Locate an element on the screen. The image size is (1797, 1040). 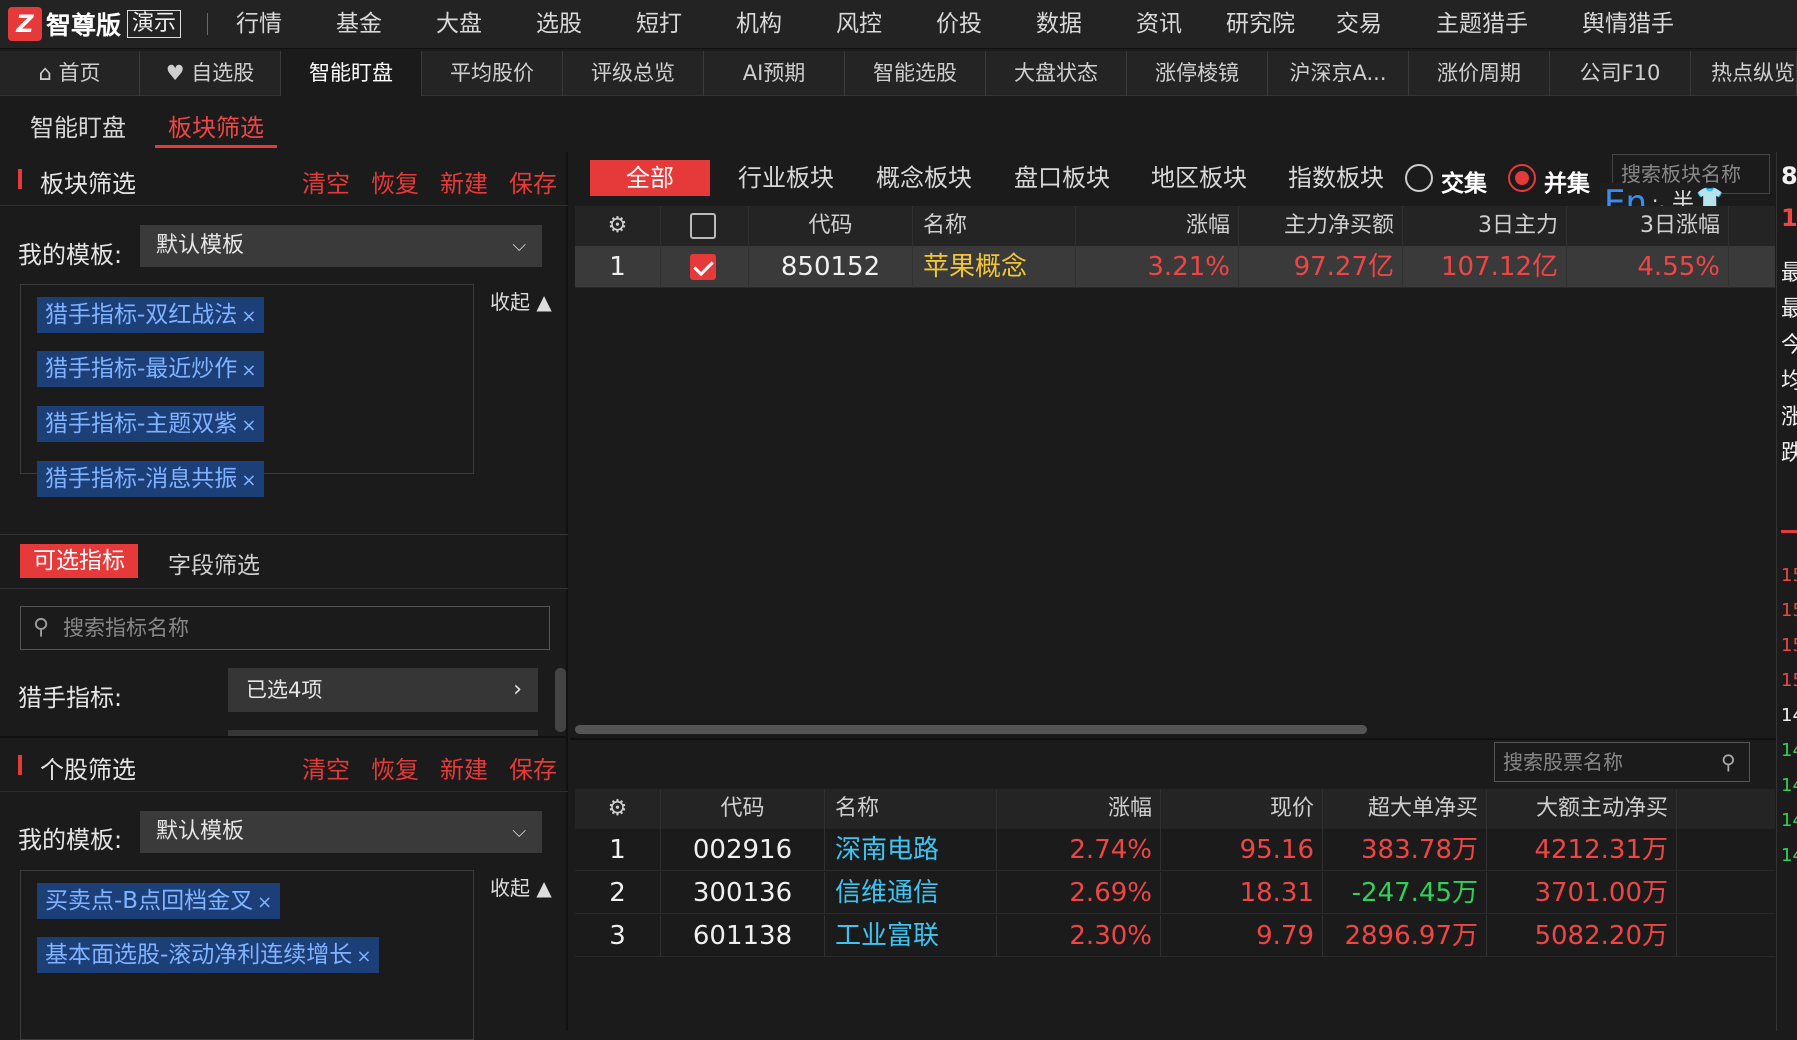
tab-price-cycle: 涨价周期 is located at coordinates (1479, 73).